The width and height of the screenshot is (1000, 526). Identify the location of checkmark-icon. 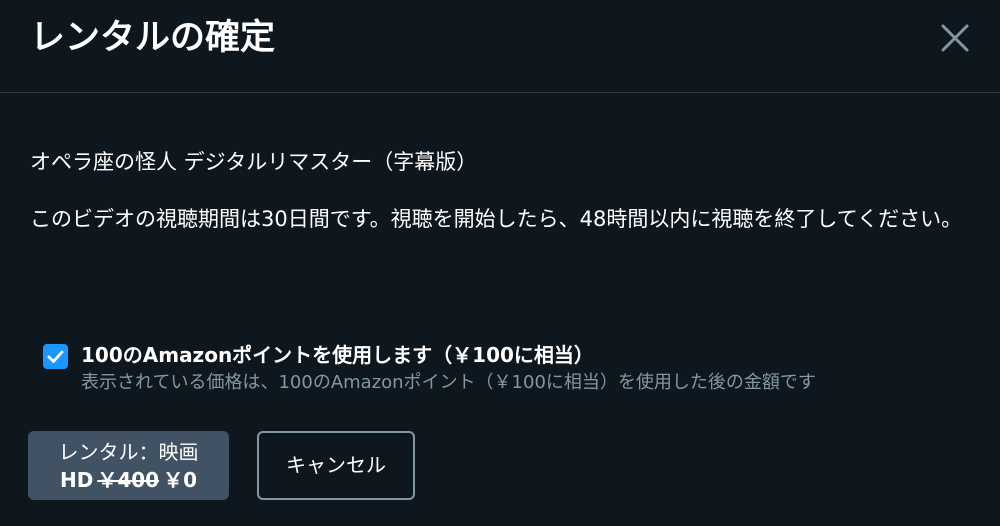
(55, 356).